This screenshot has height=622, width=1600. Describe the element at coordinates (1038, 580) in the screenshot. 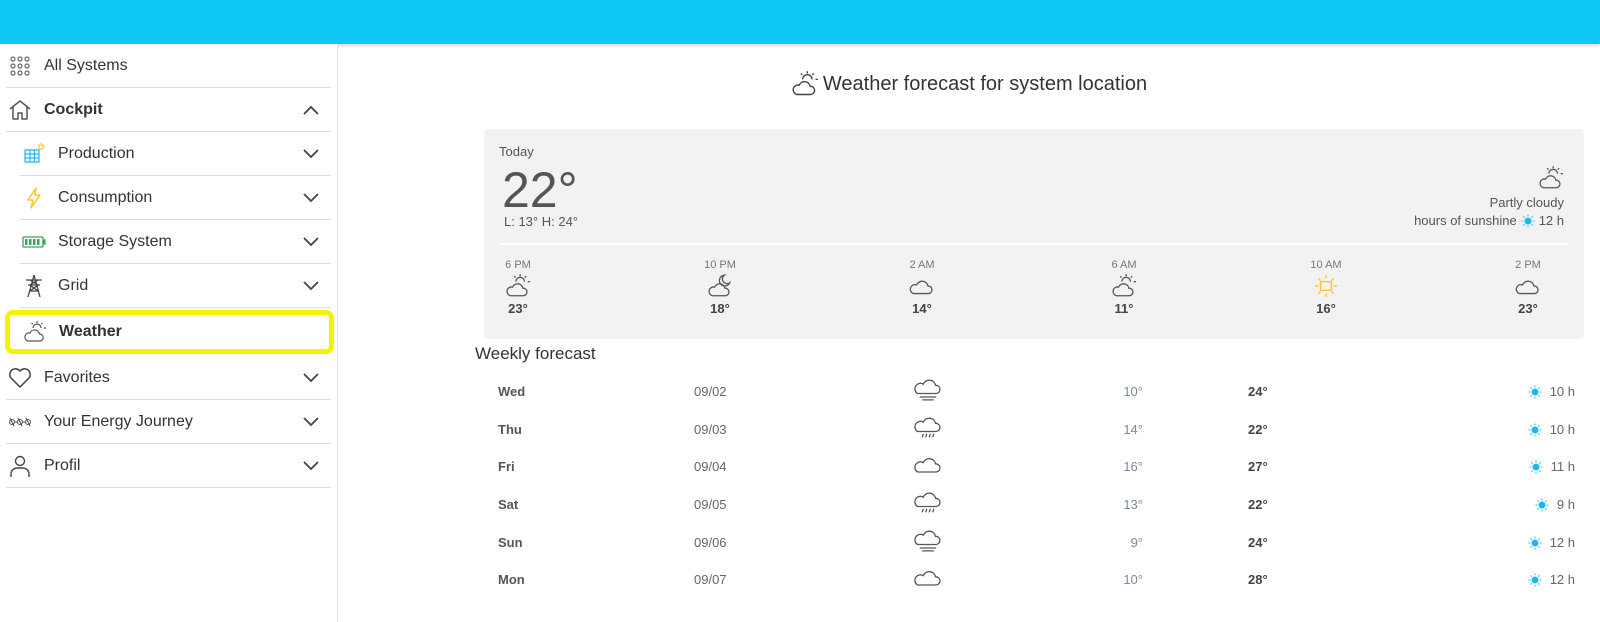

I see `weekly-row: Mon 09/07 10° 28° 12 h` at that location.